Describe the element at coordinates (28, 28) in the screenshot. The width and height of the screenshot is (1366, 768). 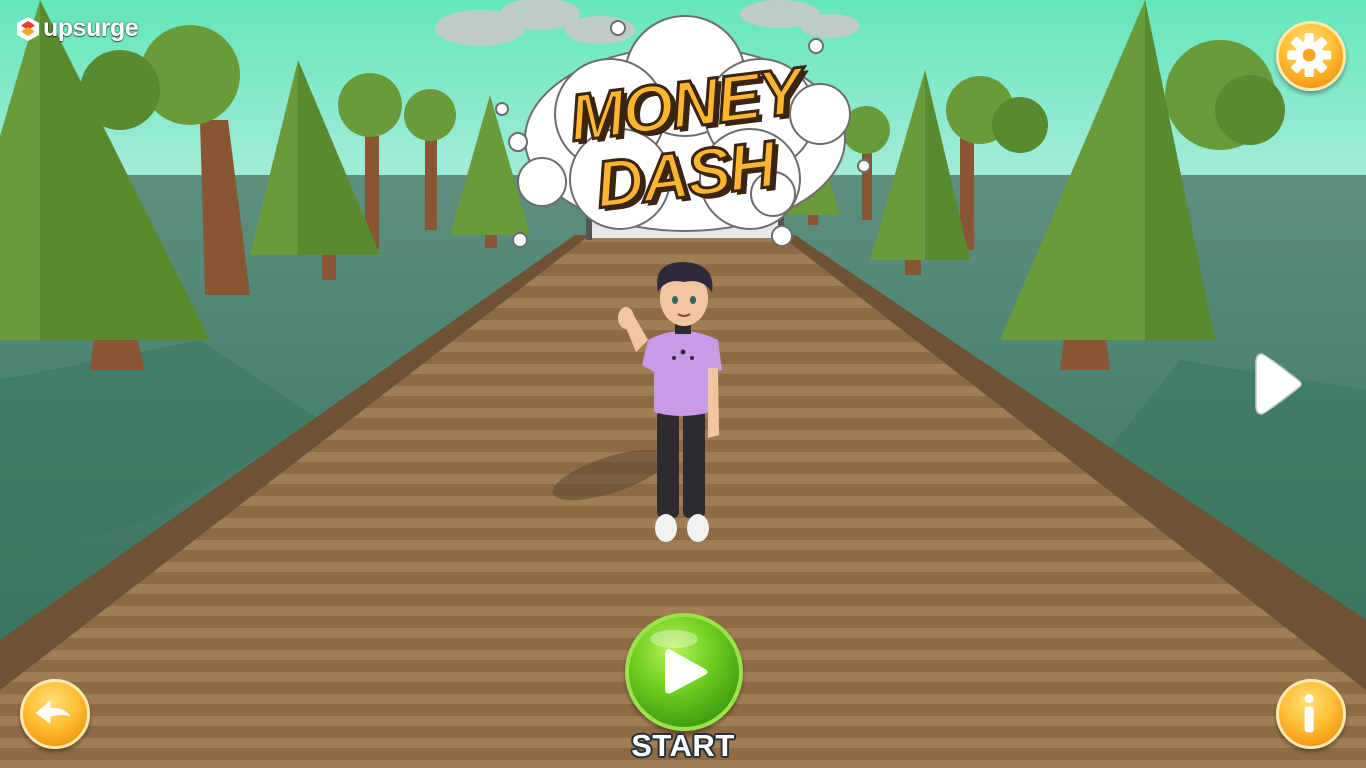
I see `upsurge-logo-icon` at that location.